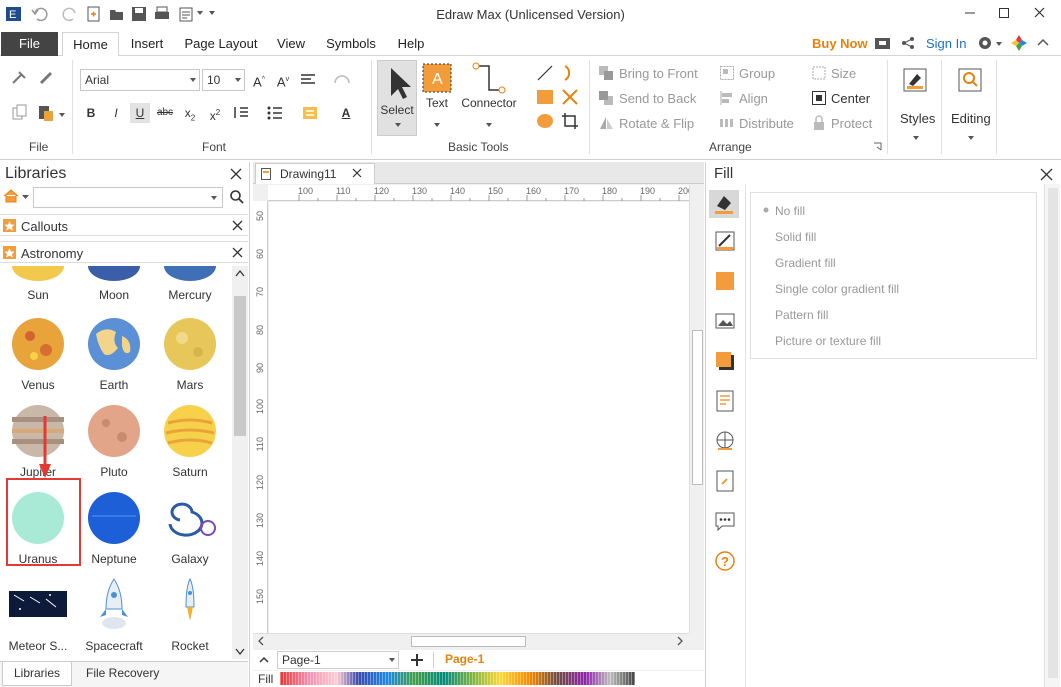 The image size is (1061, 687). What do you see at coordinates (725, 361) in the screenshot?
I see `shadow-tab-icon` at bounding box center [725, 361].